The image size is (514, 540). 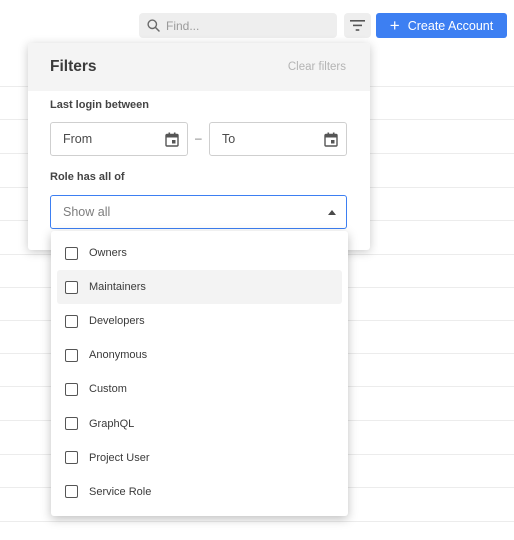 I want to click on role-option-label: Maintainers, so click(x=117, y=287).